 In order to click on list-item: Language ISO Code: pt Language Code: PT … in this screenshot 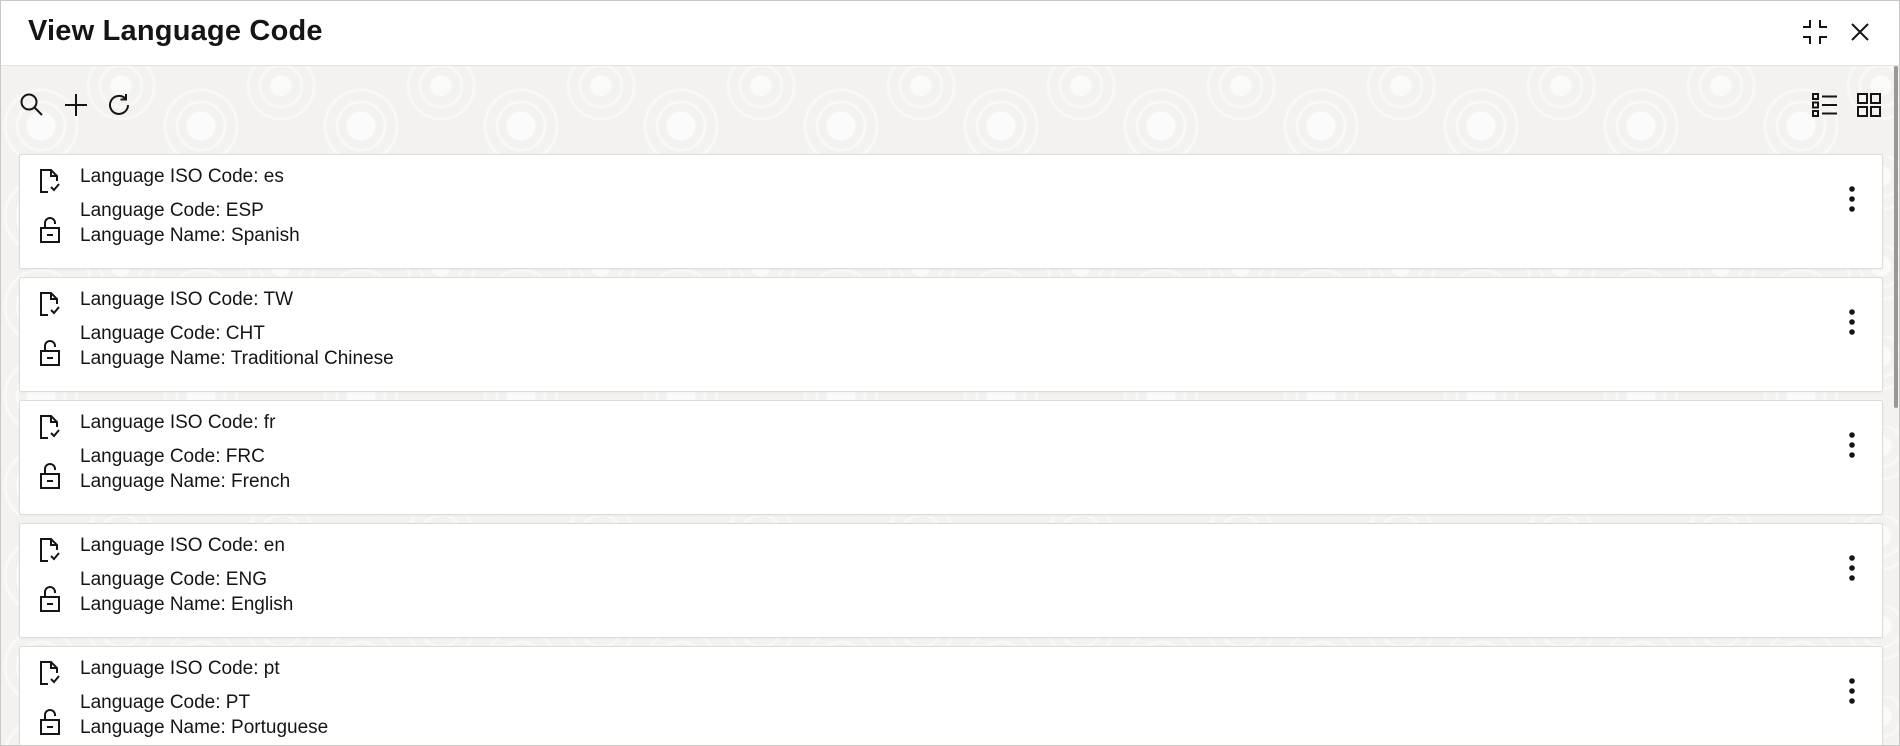, I will do `click(951, 695)`.